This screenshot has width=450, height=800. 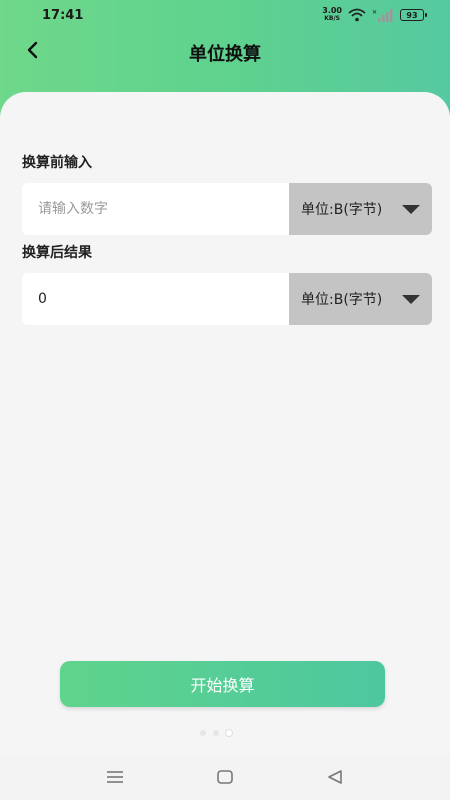 I want to click on home-button, so click(x=225, y=778).